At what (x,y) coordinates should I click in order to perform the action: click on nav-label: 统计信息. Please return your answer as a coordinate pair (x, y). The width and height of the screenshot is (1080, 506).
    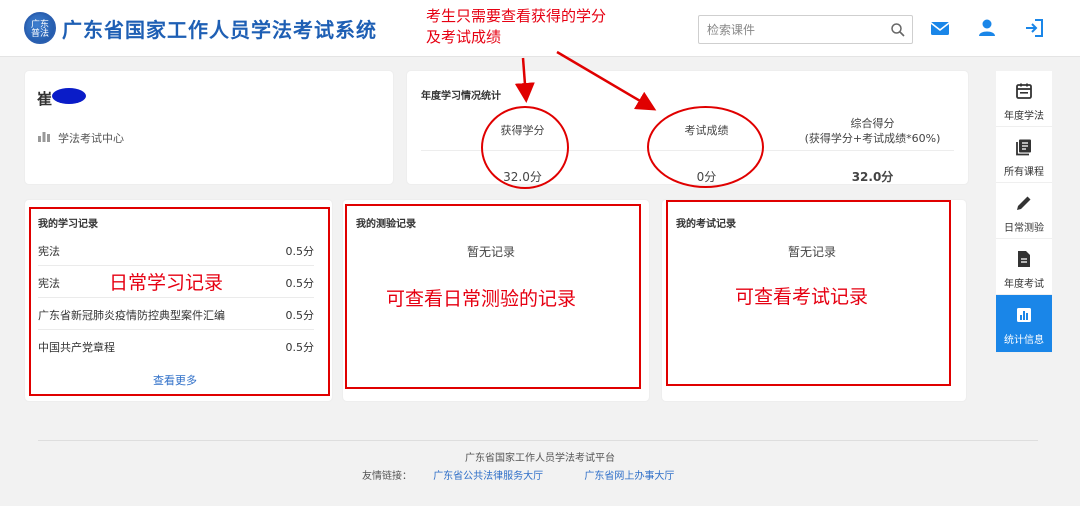
    Looking at the image, I should click on (1024, 340).